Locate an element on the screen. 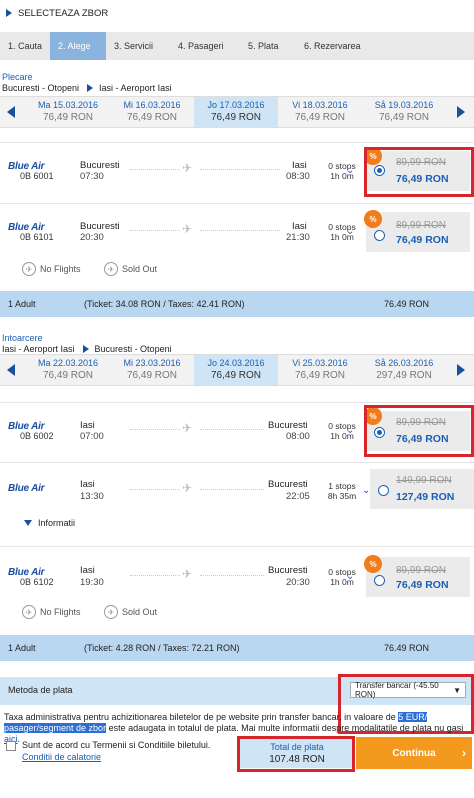 This screenshot has height=798, width=474. step-servicii: 3. Servicii is located at coordinates (138, 46).